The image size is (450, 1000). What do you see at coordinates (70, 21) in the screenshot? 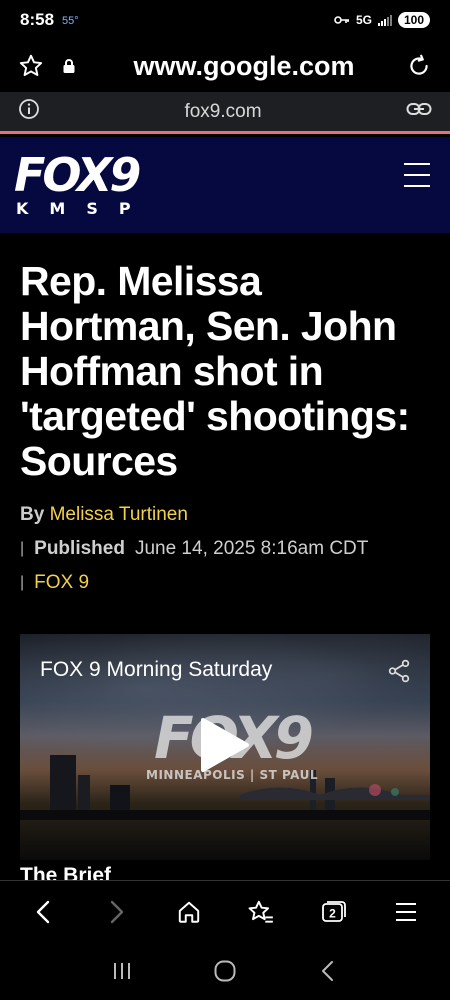
I see `status-temperature: 55°` at bounding box center [70, 21].